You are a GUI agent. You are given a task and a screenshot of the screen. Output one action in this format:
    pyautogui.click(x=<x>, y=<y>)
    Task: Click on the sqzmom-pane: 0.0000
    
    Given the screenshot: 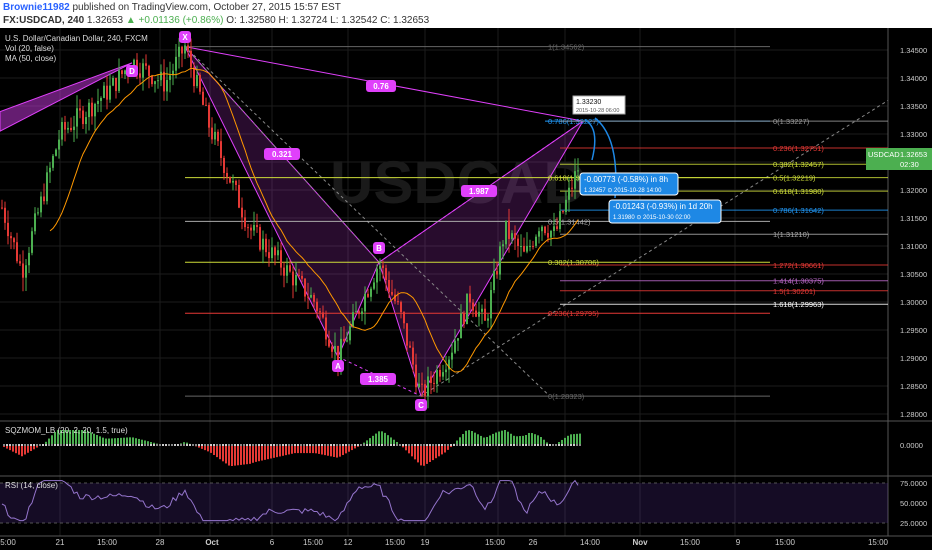 What is the action you would take?
    pyautogui.click(x=463, y=448)
    